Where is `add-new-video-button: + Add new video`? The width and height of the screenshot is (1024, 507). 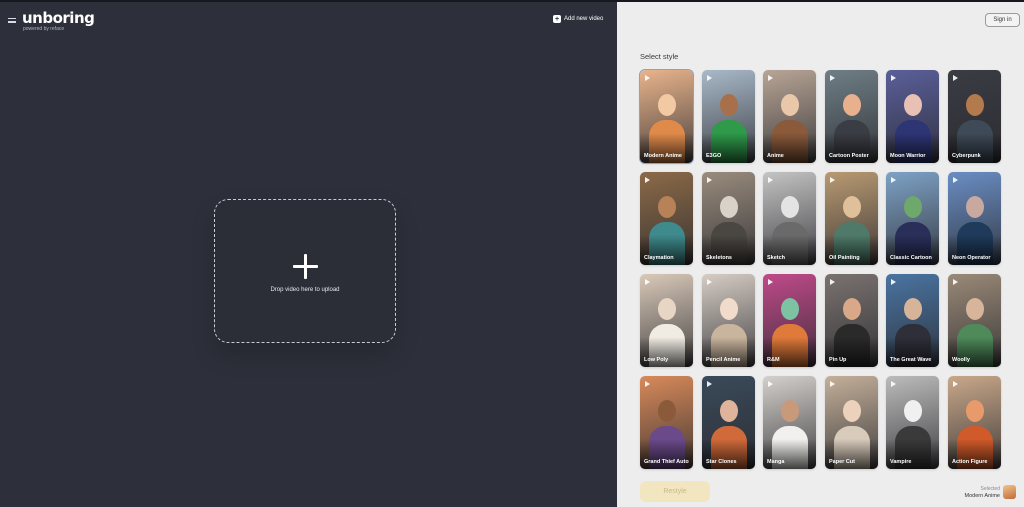 add-new-video-button: + Add new video is located at coordinates (578, 19).